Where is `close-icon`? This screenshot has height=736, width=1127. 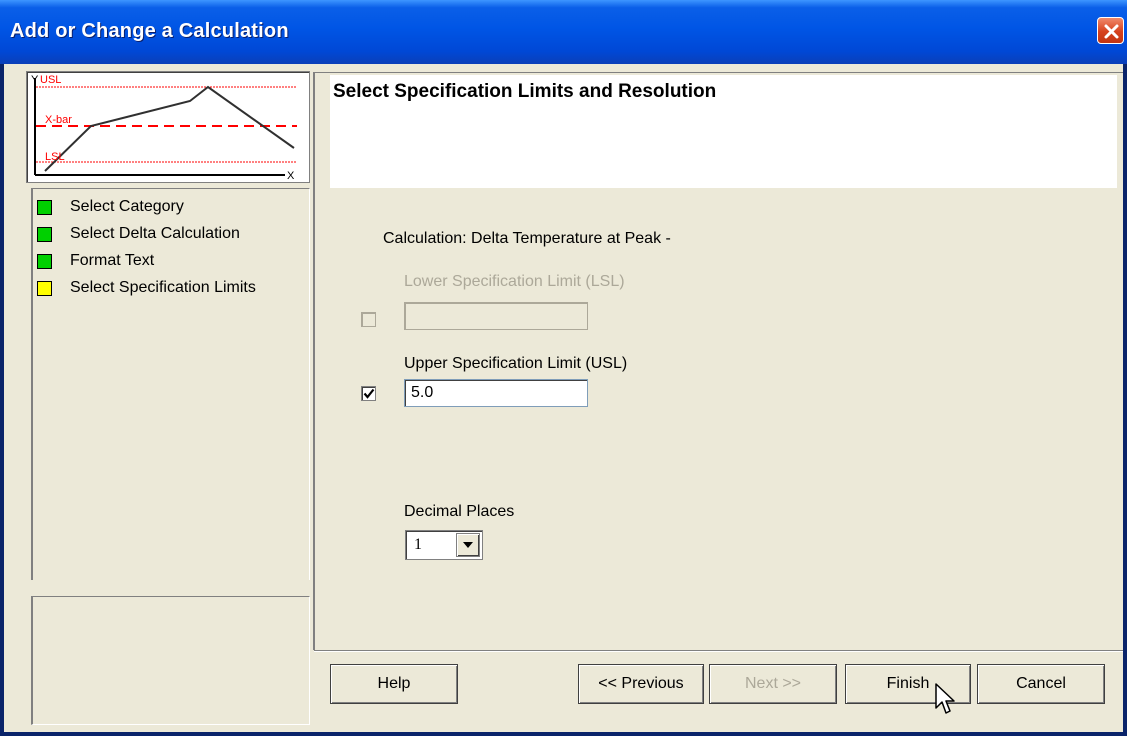
close-icon is located at coordinates (1111, 31).